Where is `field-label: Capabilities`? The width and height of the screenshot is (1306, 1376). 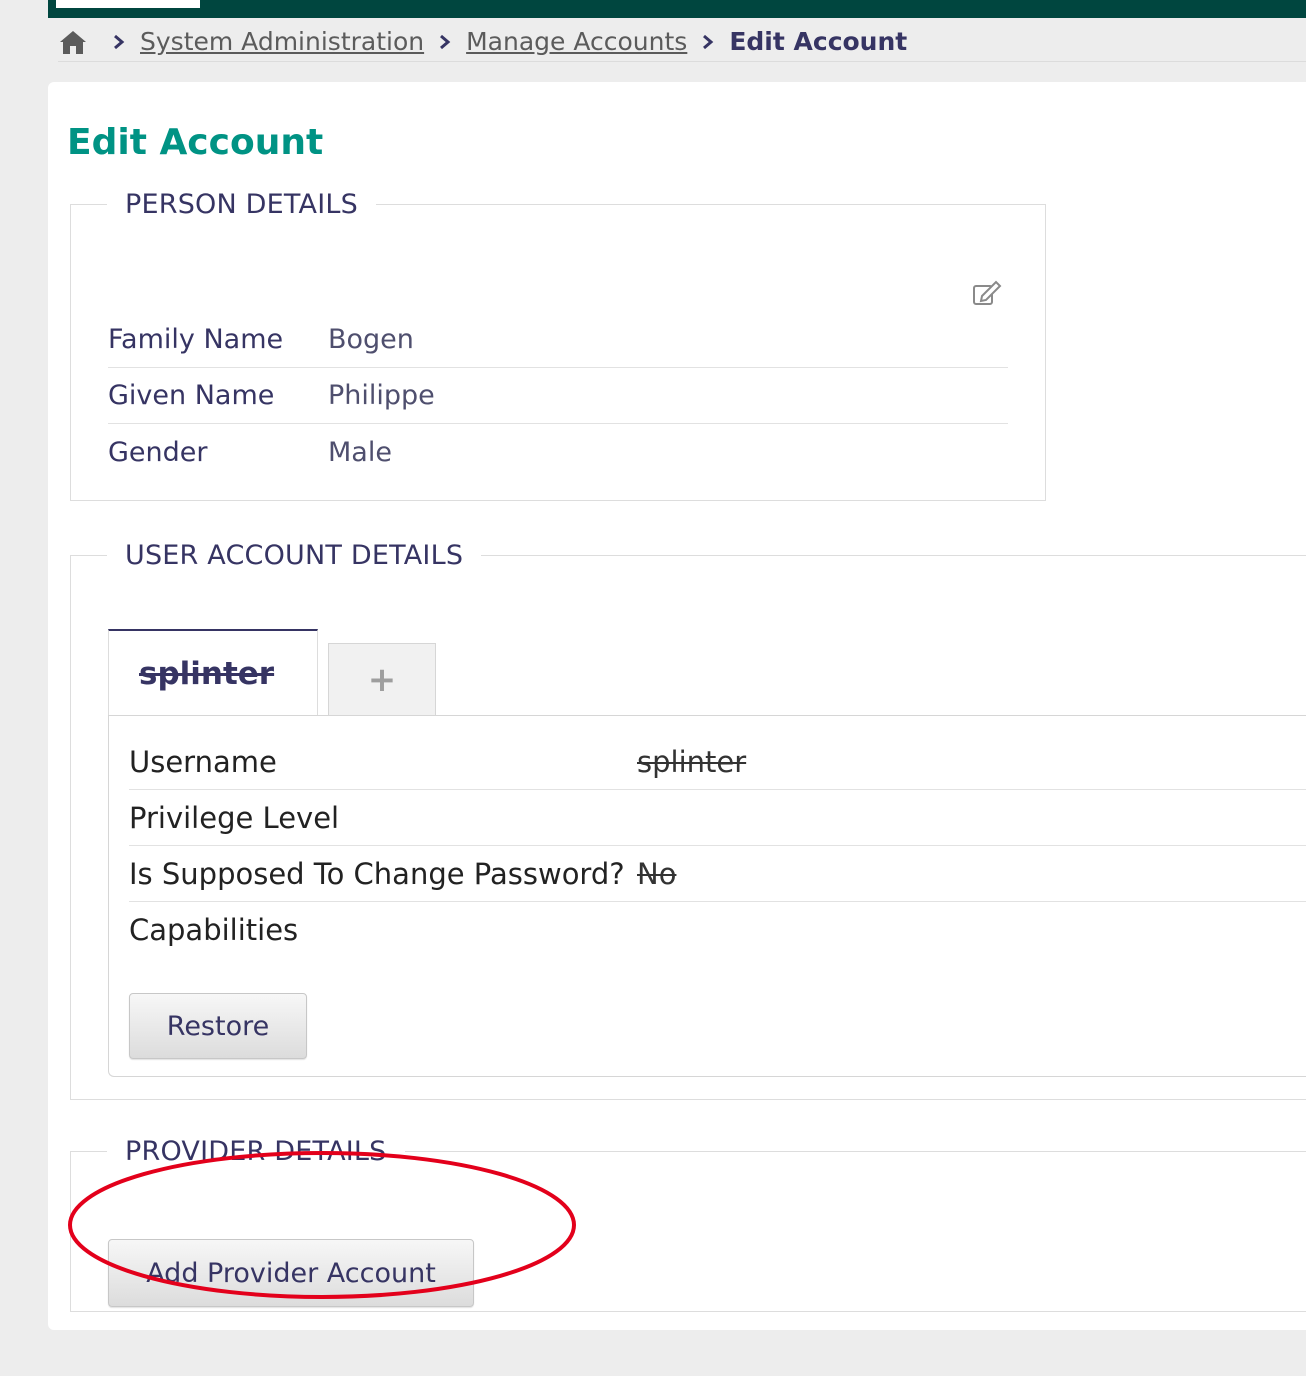 field-label: Capabilities is located at coordinates (214, 930).